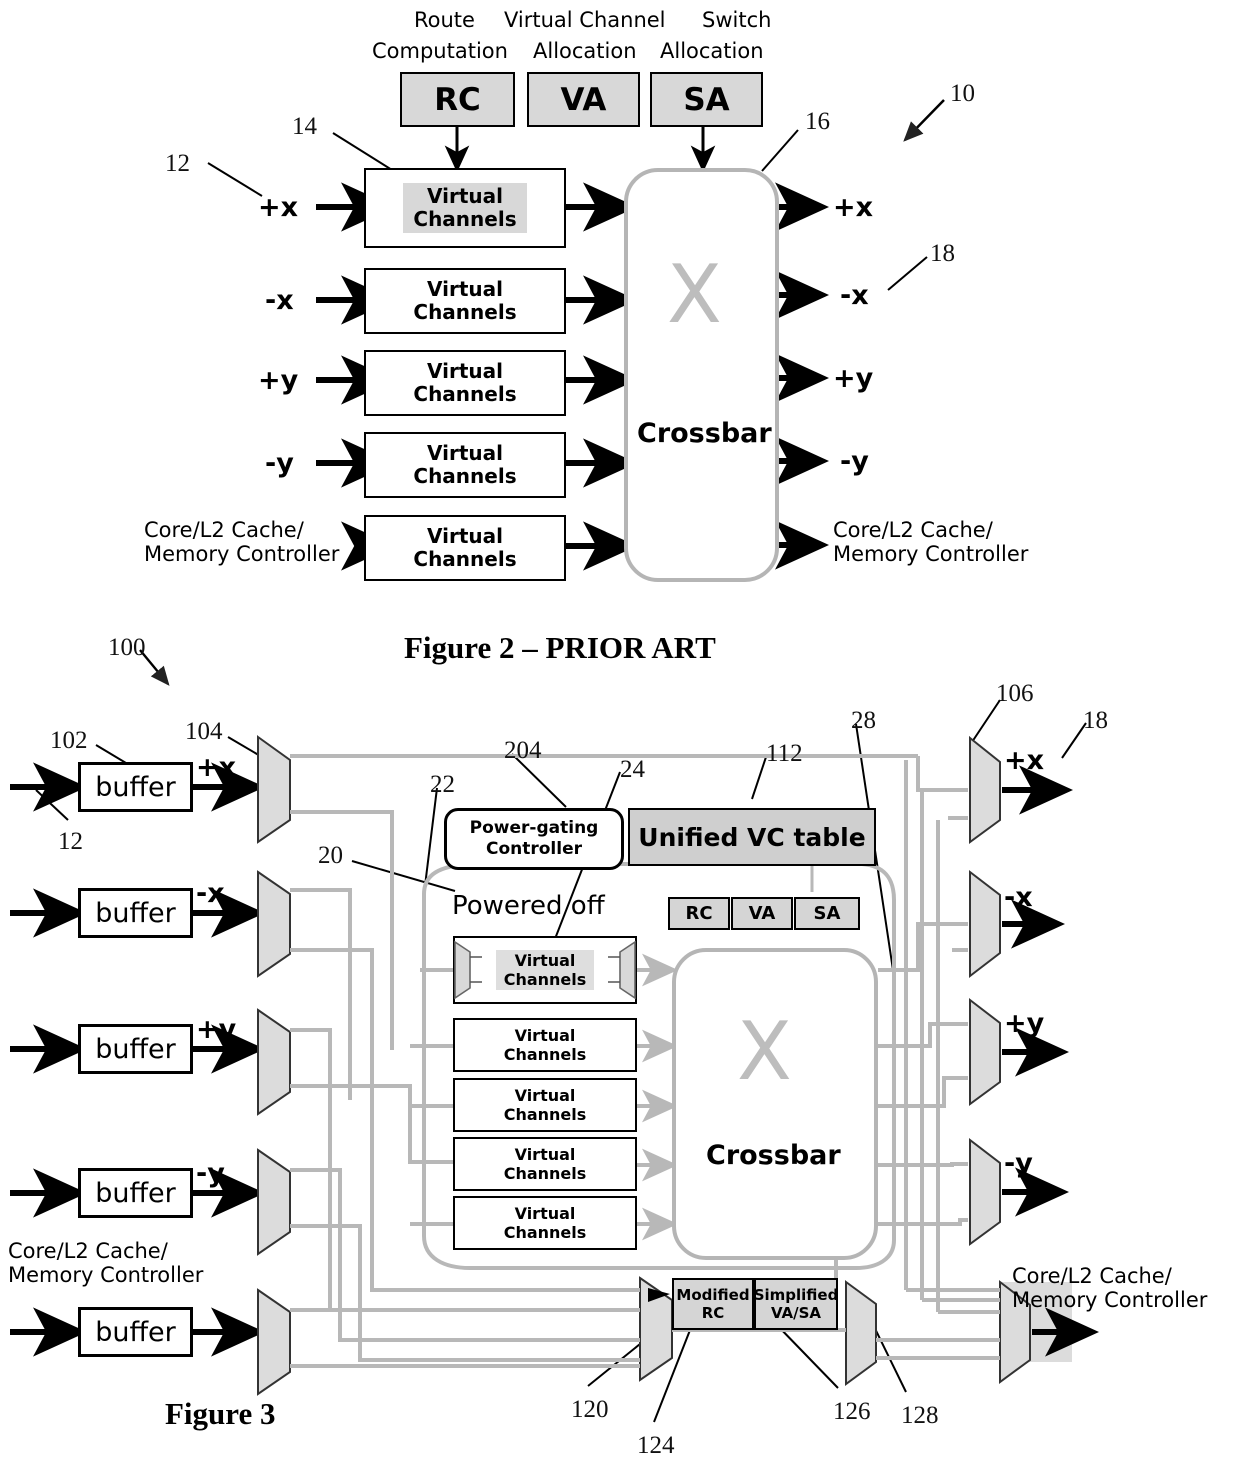  What do you see at coordinates (1024, 1023) in the screenshot?
I see `fig3-output-label-plus-y: +y` at bounding box center [1024, 1023].